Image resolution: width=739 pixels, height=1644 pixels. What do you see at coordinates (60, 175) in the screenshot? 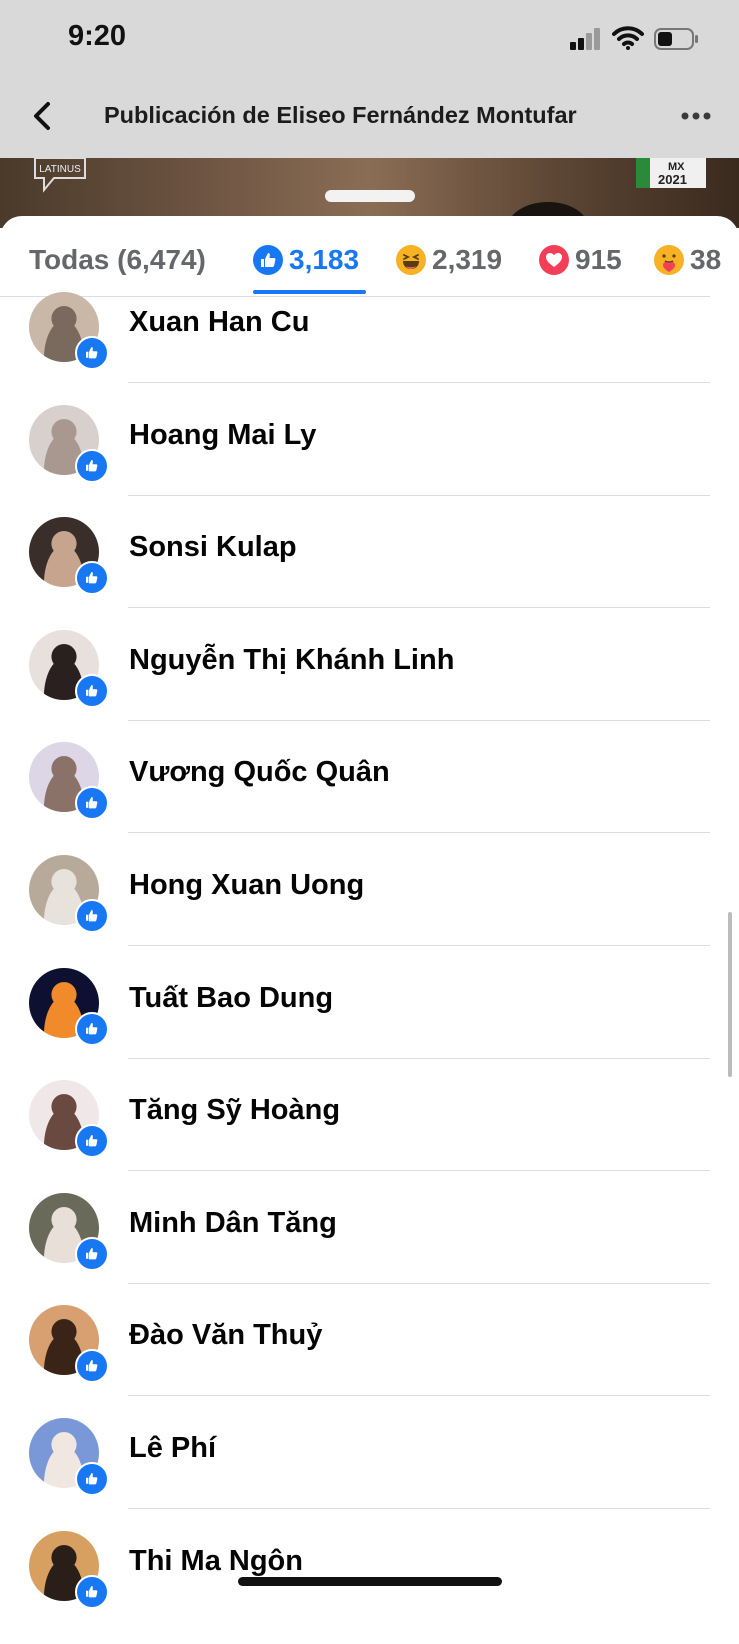
I see `latinus-logo: LATINUS` at bounding box center [60, 175].